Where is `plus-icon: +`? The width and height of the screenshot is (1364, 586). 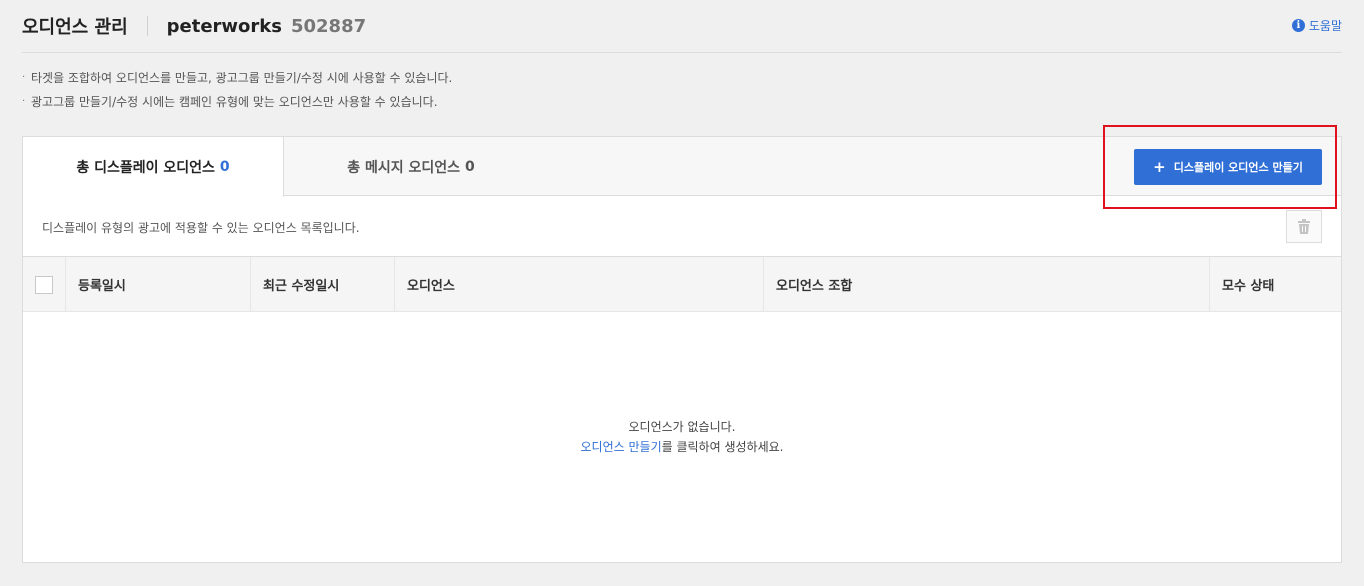 plus-icon: + is located at coordinates (1159, 167).